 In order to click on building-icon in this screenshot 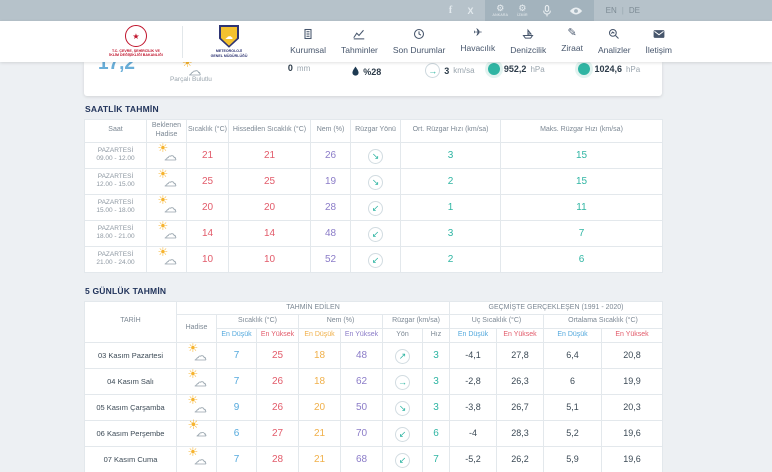, I will do `click(308, 35)`.